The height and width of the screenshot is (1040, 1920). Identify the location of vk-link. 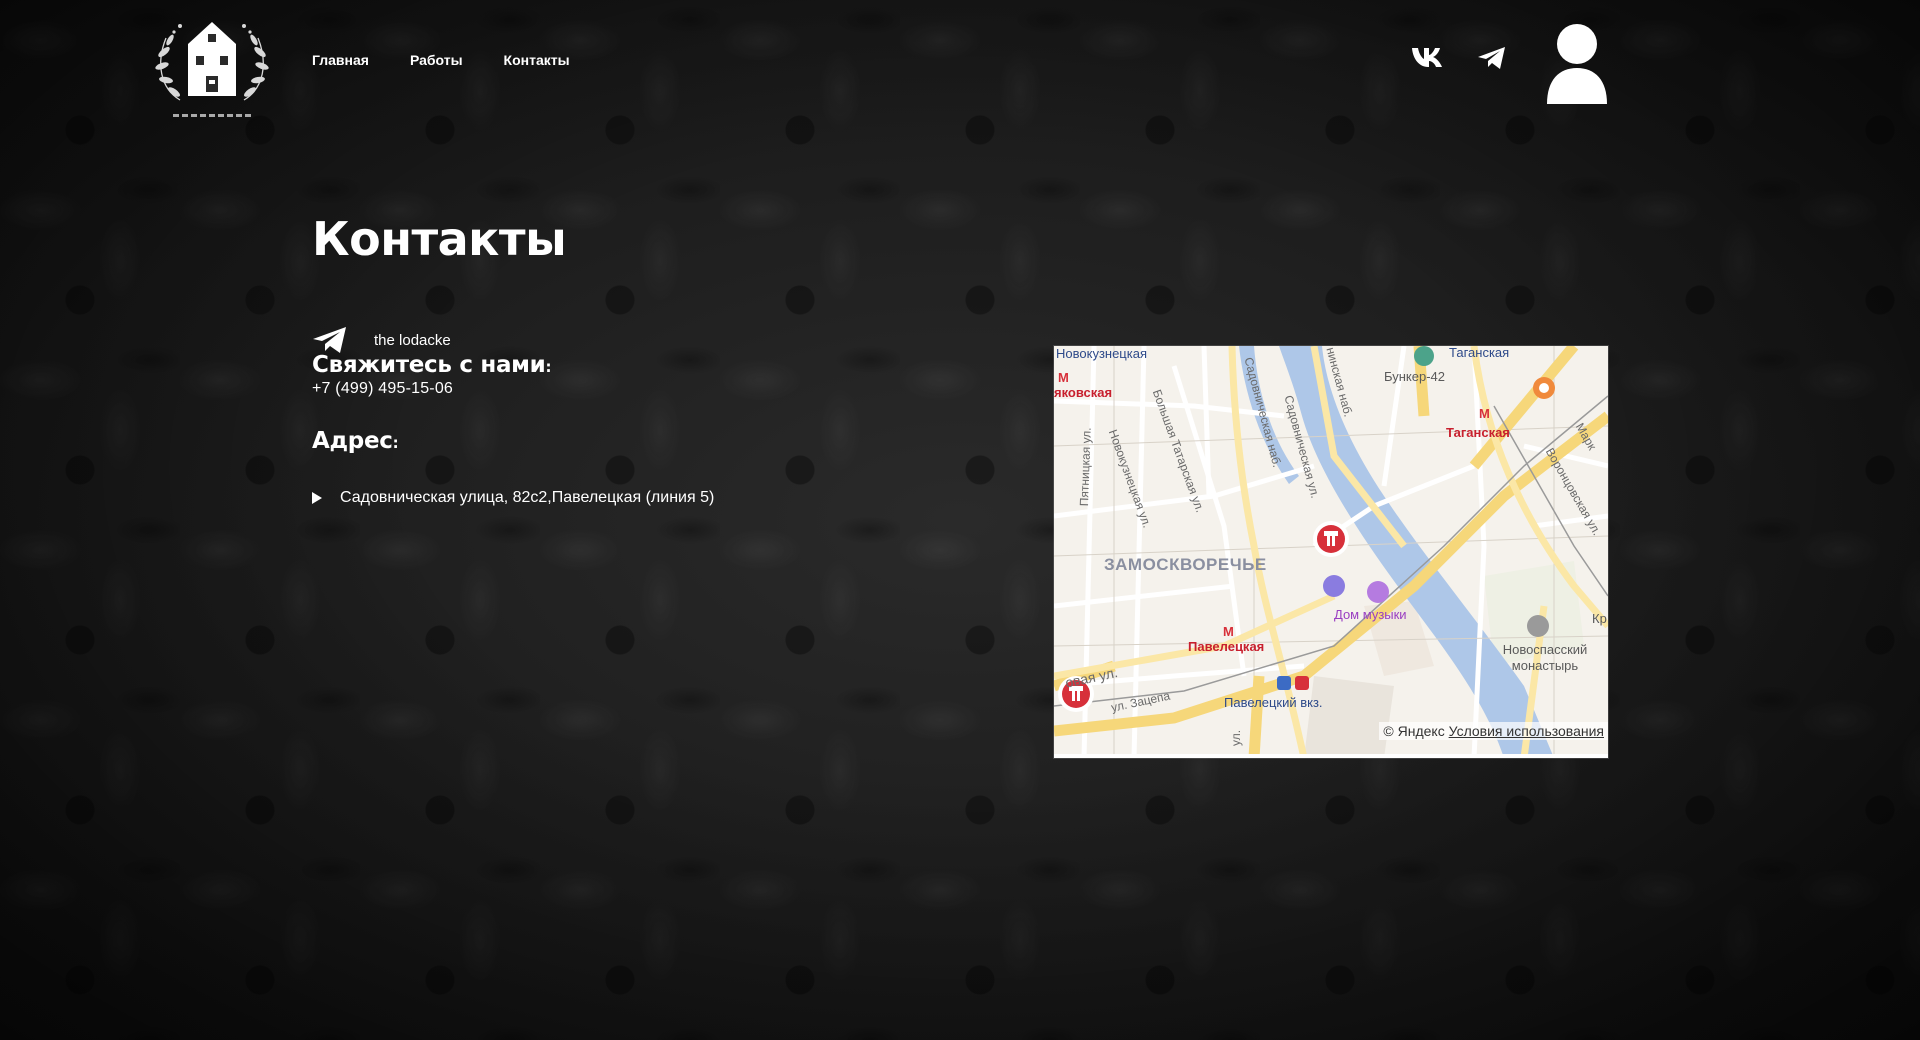
(1428, 59).